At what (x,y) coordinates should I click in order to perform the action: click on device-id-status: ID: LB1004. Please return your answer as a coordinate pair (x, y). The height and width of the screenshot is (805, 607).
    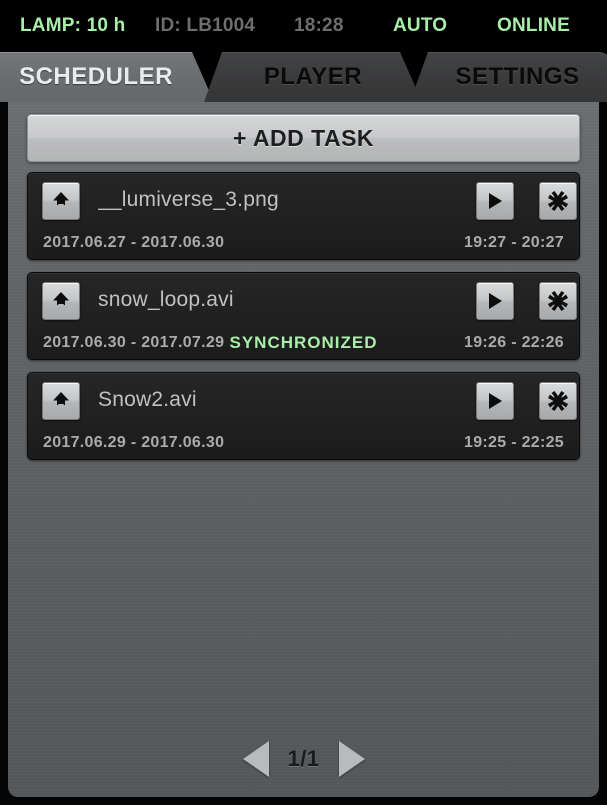
    Looking at the image, I should click on (205, 25).